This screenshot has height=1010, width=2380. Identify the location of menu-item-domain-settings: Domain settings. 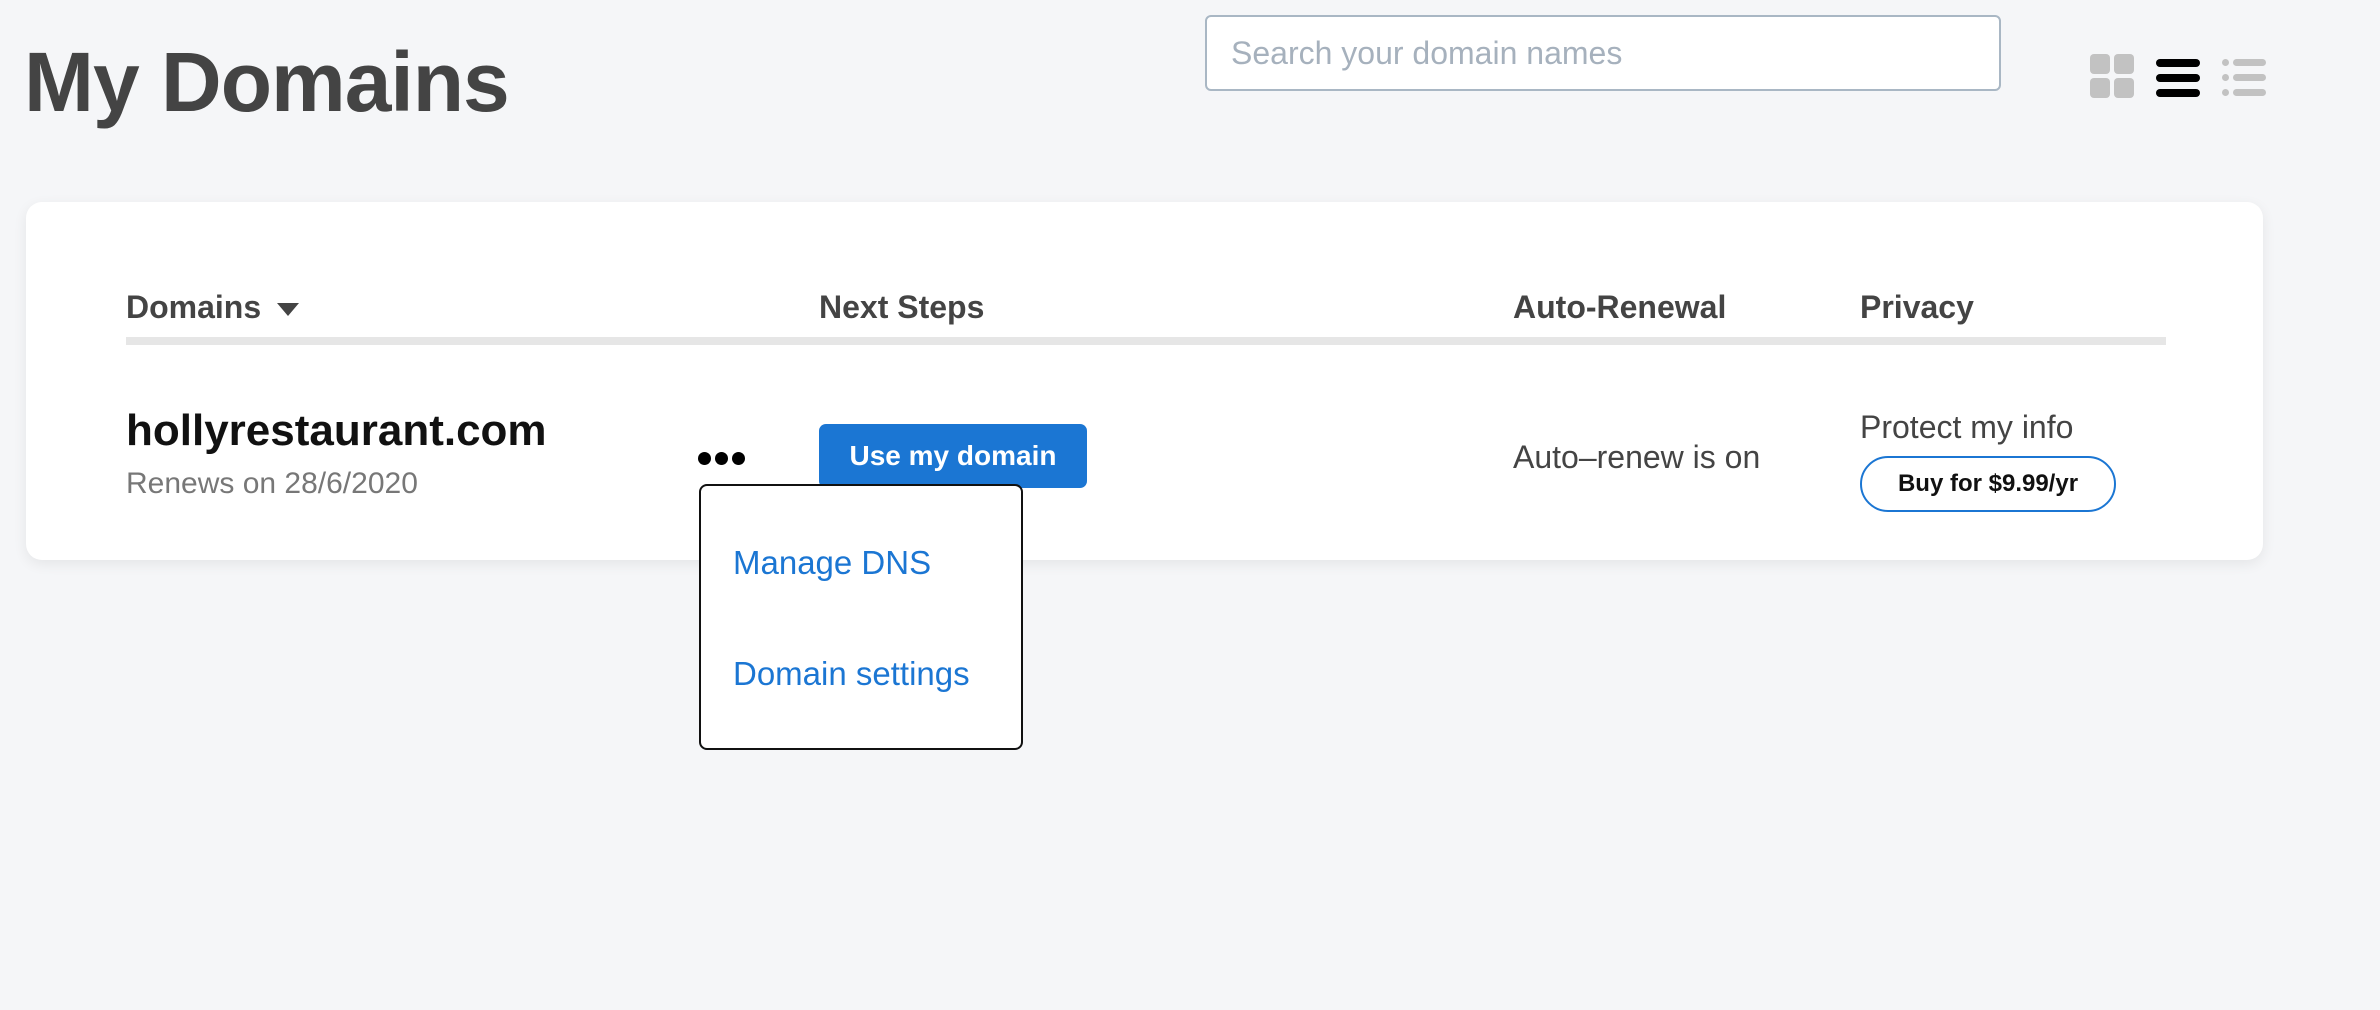
(851, 674).